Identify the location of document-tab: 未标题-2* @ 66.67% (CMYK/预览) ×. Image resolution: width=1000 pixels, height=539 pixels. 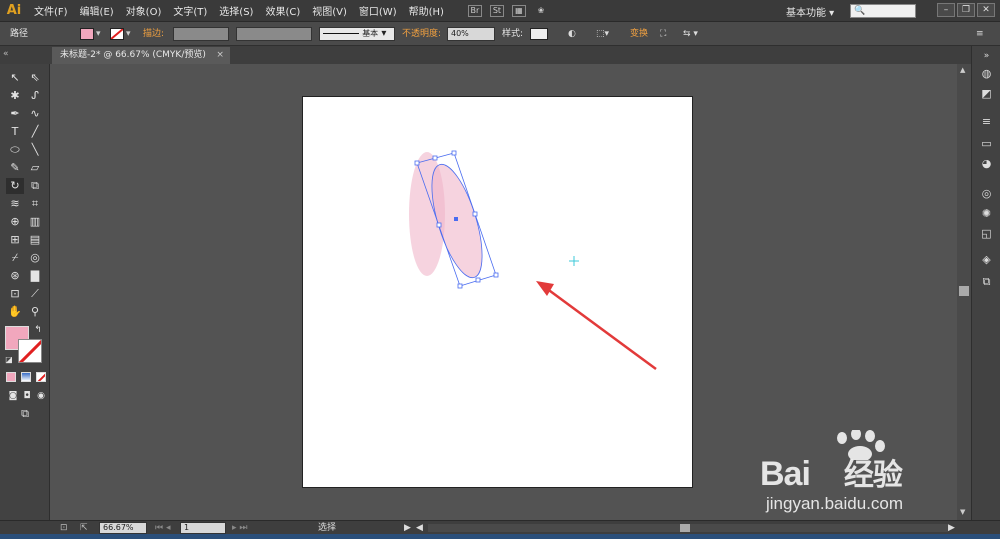
(141, 55).